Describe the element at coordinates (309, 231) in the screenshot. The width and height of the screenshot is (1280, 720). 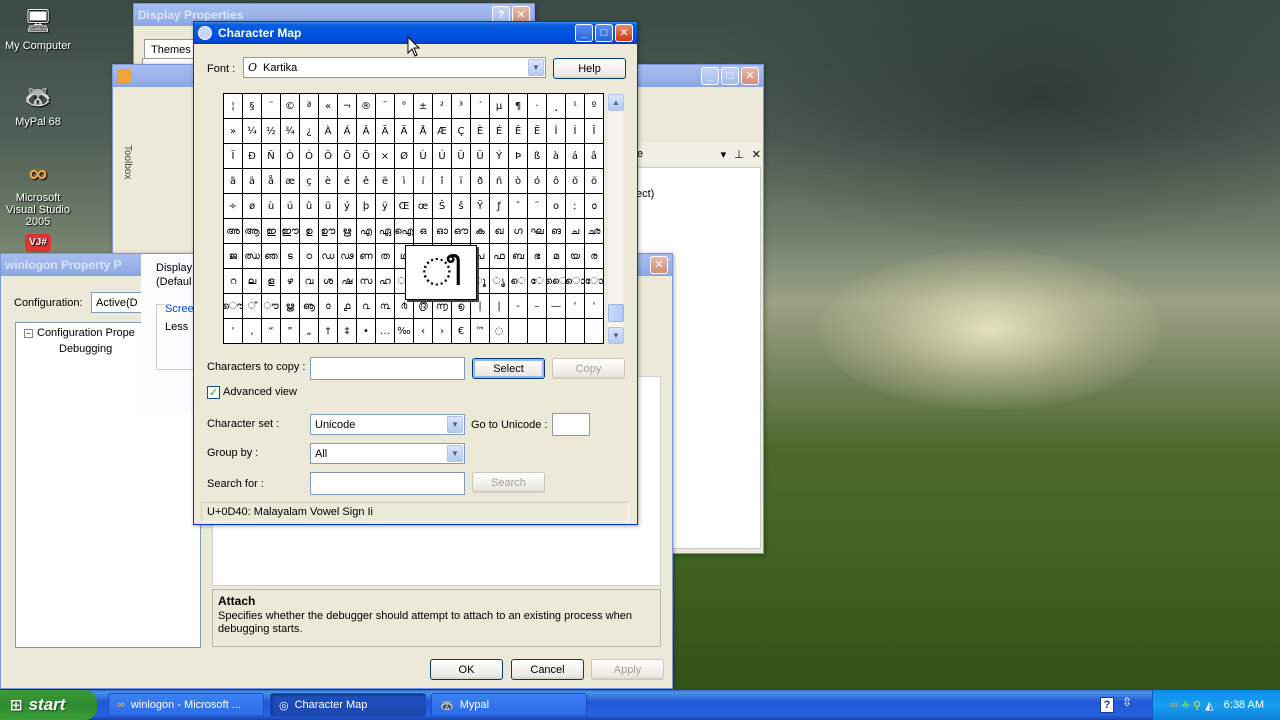
I see `character-cell: ഉ` at that location.